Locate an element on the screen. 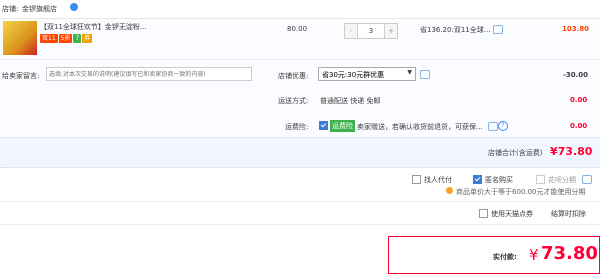 Image resolution: width=600 pixels, height=274 pixels. store-total-row: 店铺合计(含运费) ¥73.80 is located at coordinates (300, 152).